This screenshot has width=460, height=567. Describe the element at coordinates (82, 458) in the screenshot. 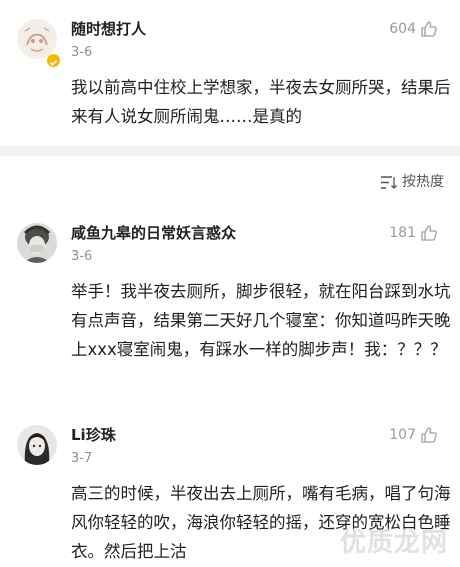

I see `comment-date: 3-7` at that location.